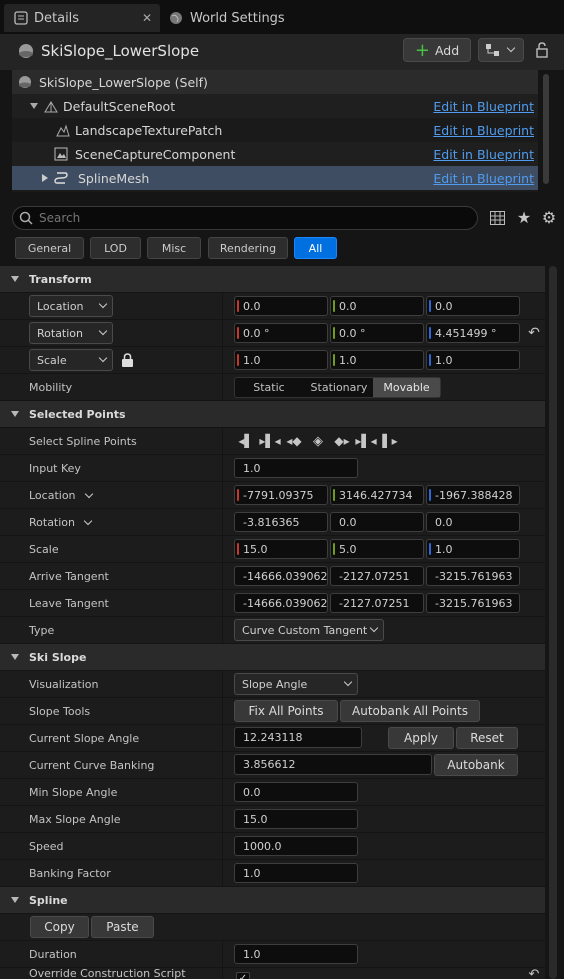 The width and height of the screenshot is (564, 979). What do you see at coordinates (243, 975) in the screenshot?
I see `override-checkbox: ✓` at bounding box center [243, 975].